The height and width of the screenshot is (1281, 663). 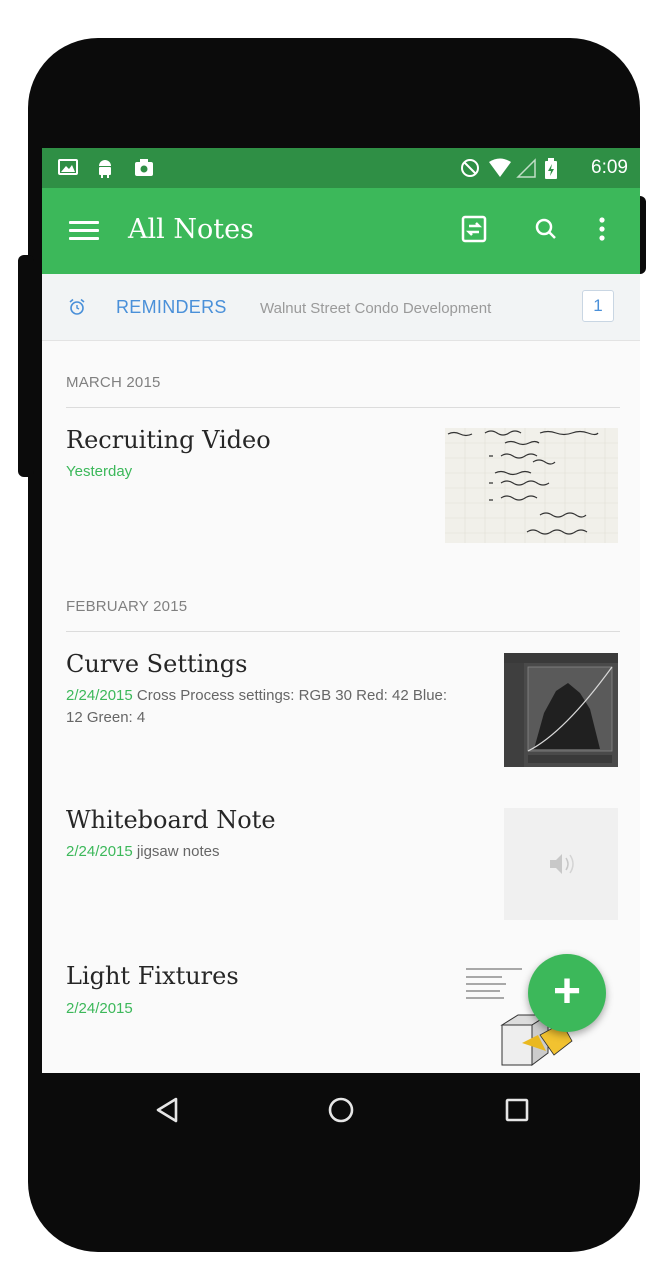 I want to click on hamburger-menu-icon, so click(x=84, y=231).